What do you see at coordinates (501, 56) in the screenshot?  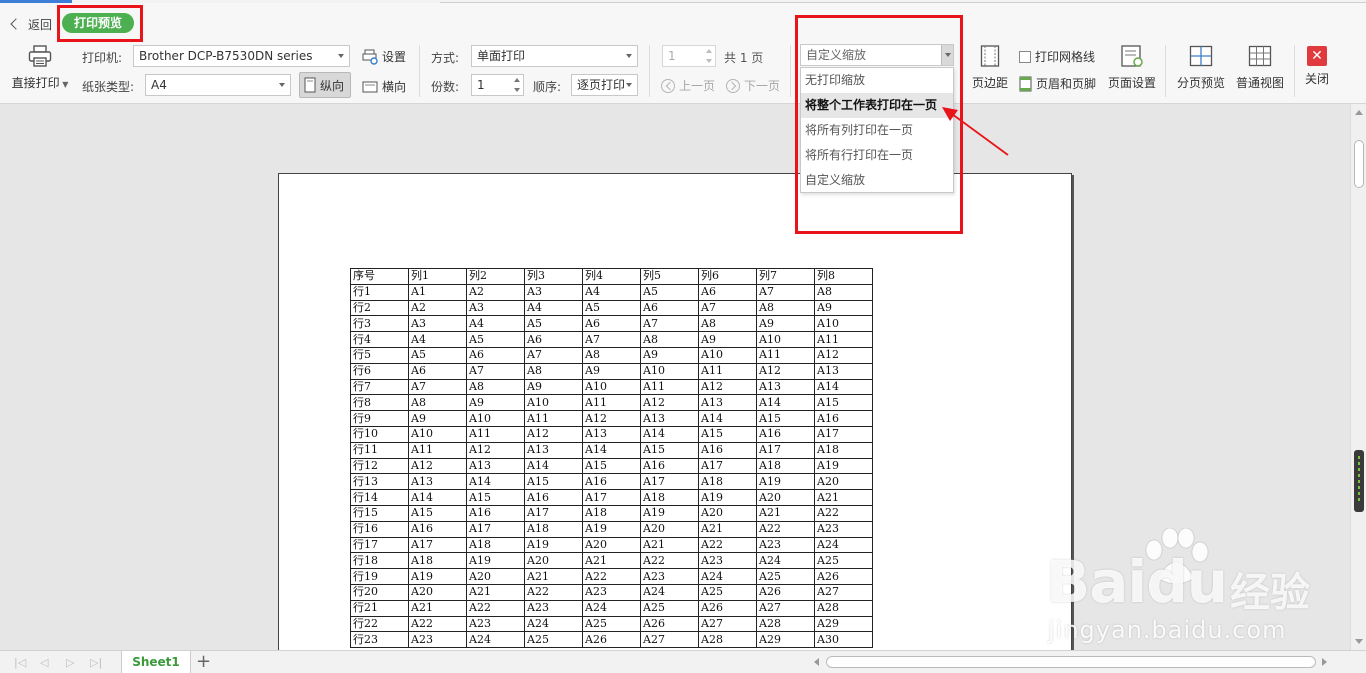 I see `print-method-value: 单面打印` at bounding box center [501, 56].